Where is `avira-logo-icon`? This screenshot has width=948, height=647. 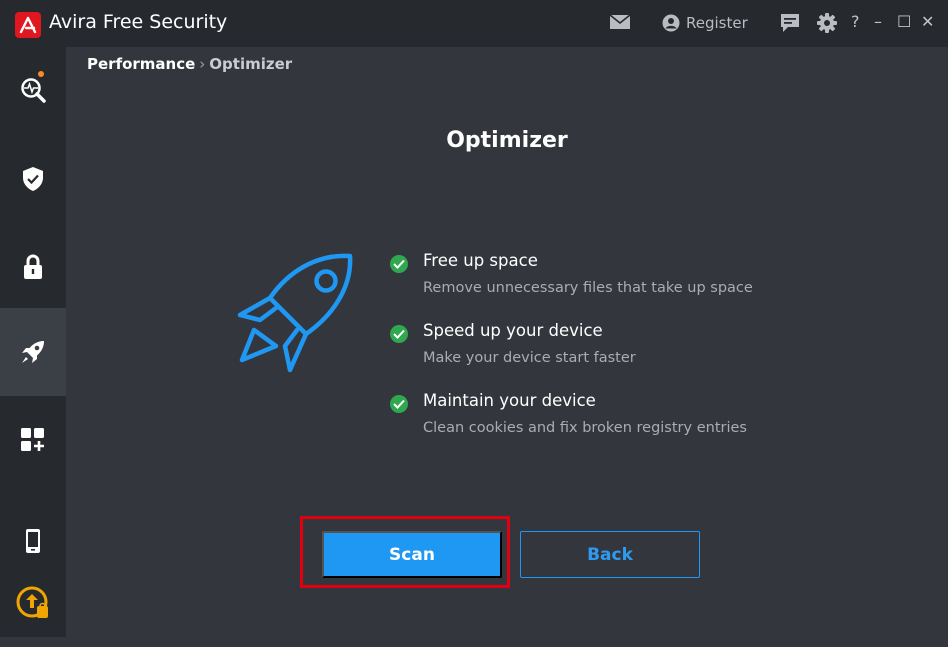
avira-logo-icon is located at coordinates (28, 25).